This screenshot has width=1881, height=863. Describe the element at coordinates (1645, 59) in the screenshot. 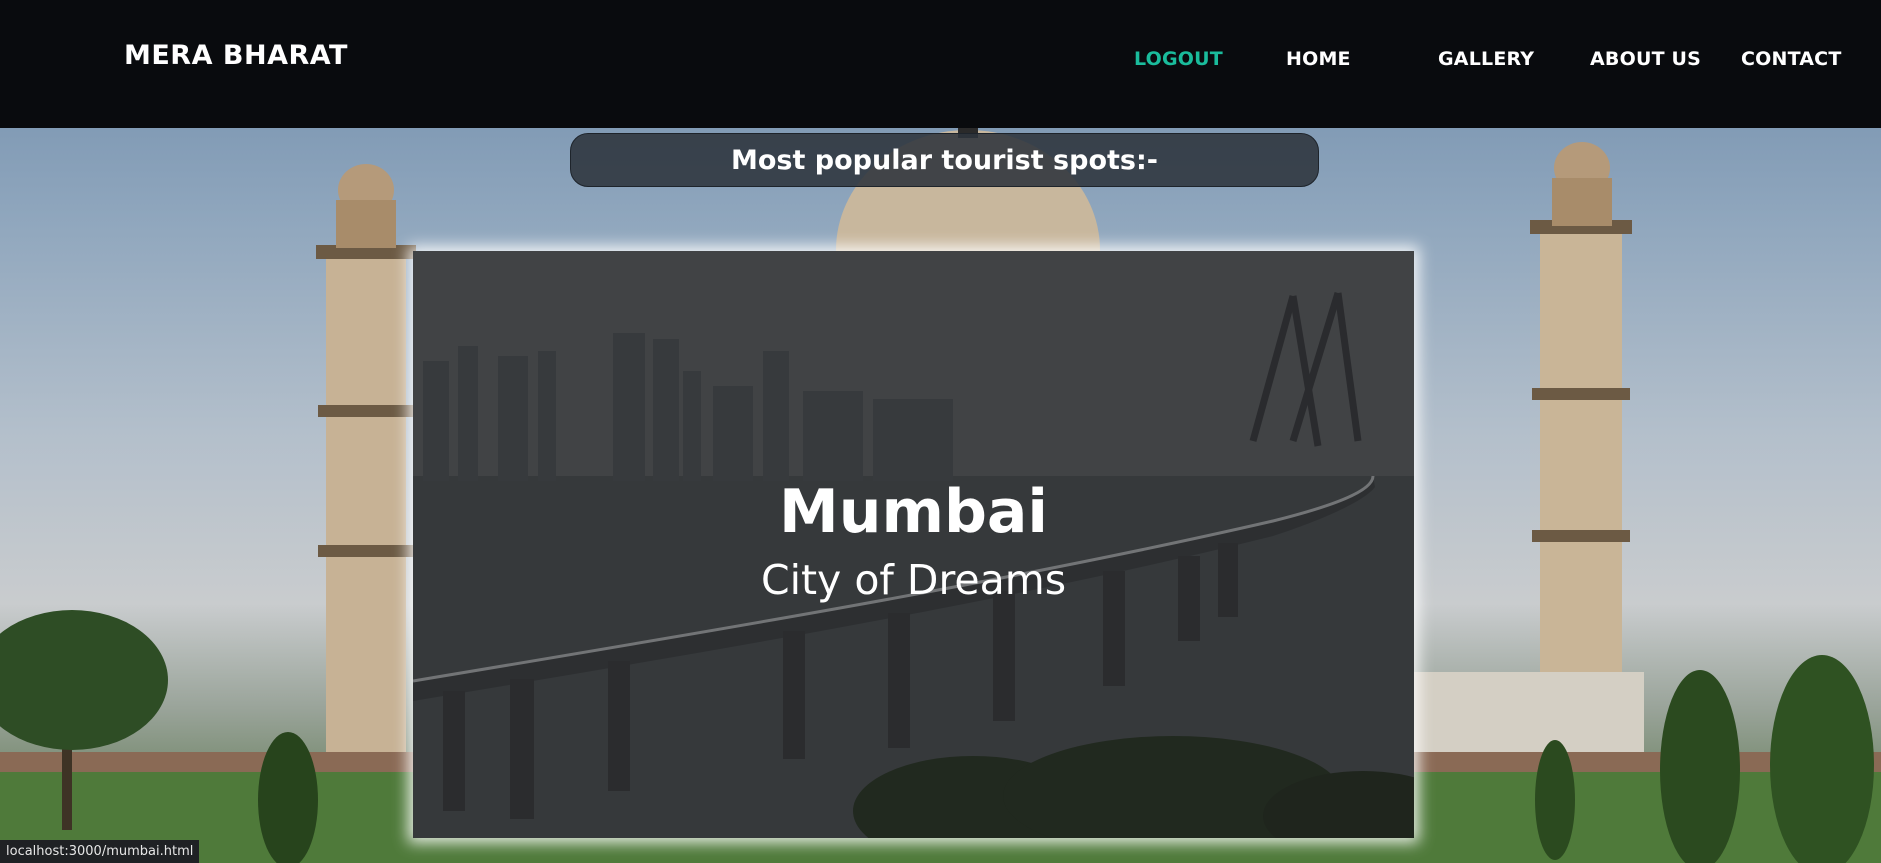

I see `nav-about-us: ABOUT US` at that location.